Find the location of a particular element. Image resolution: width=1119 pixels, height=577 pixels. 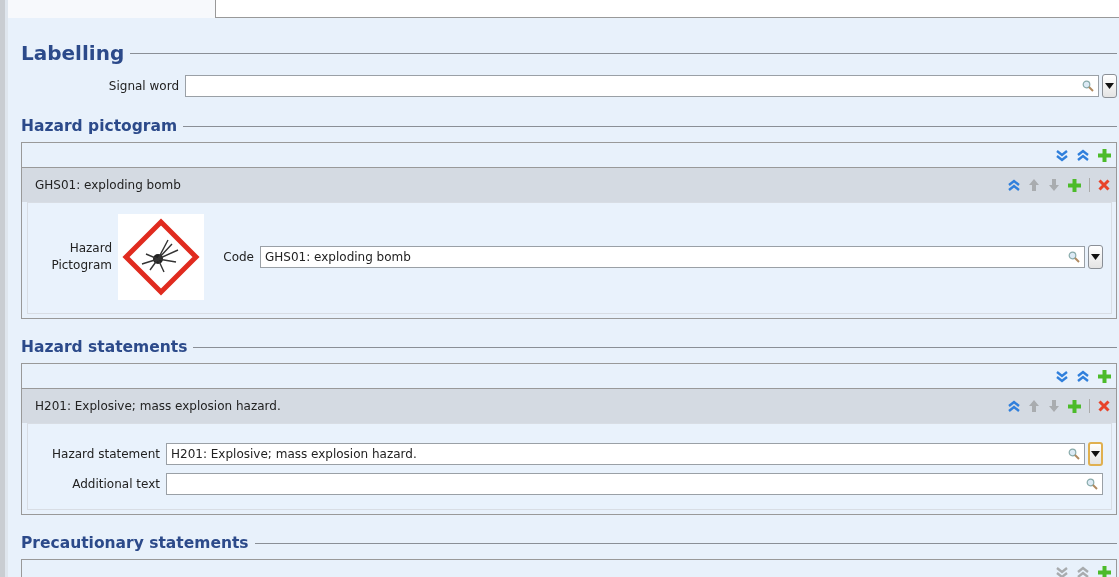

field-label: Code is located at coordinates (238, 257).